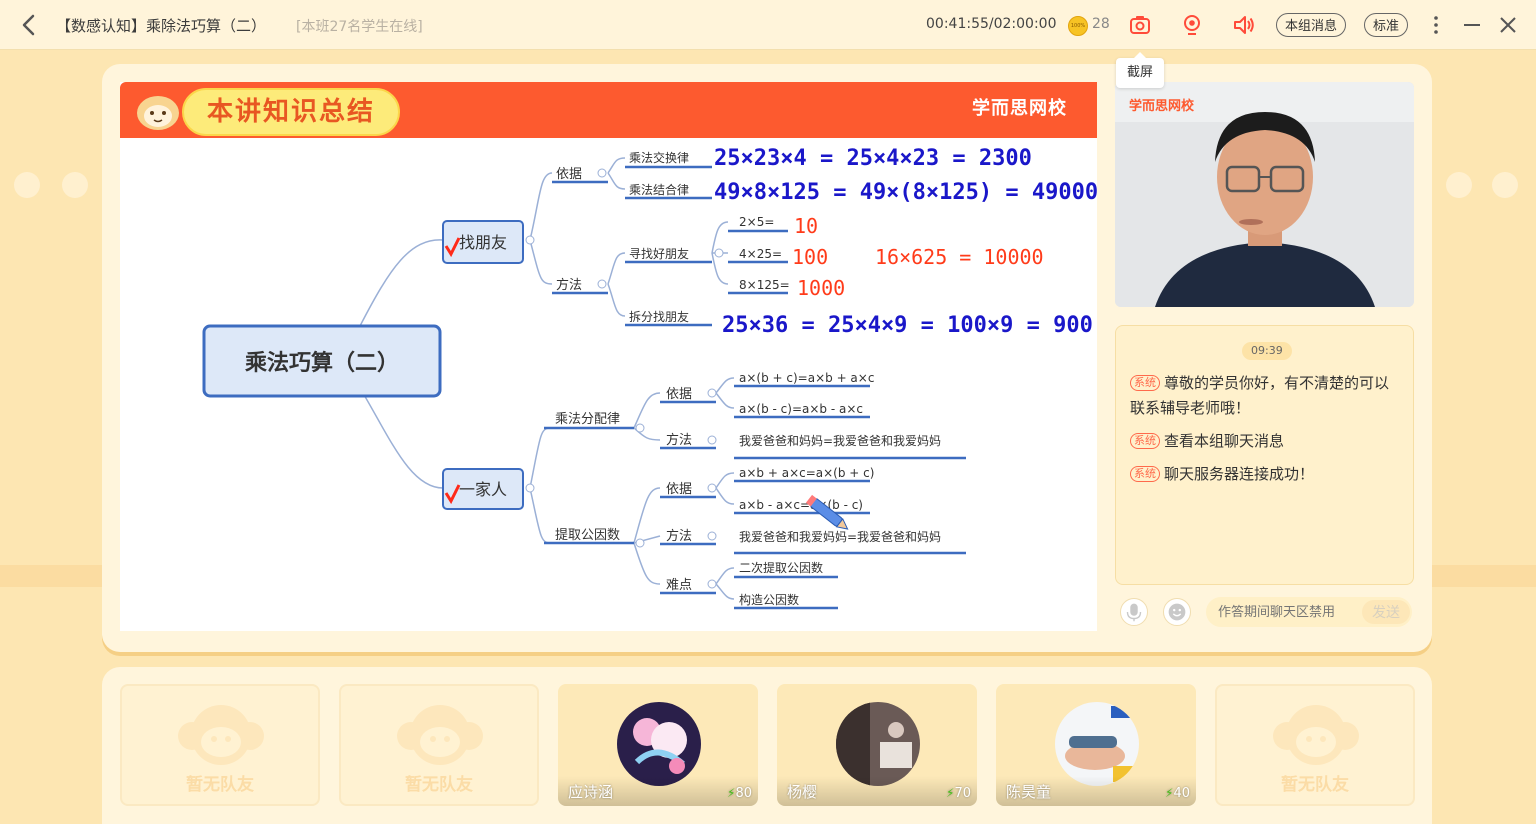 The height and width of the screenshot is (824, 1536). I want to click on teammate-score-value: 80, so click(743, 793).